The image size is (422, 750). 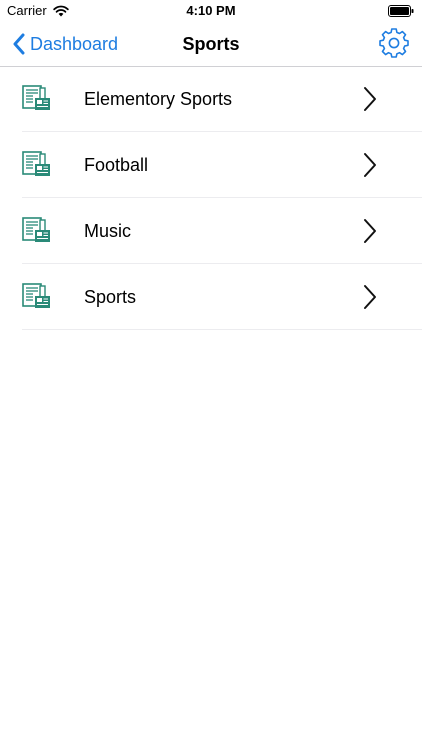 I want to click on gear-icon, so click(x=394, y=43).